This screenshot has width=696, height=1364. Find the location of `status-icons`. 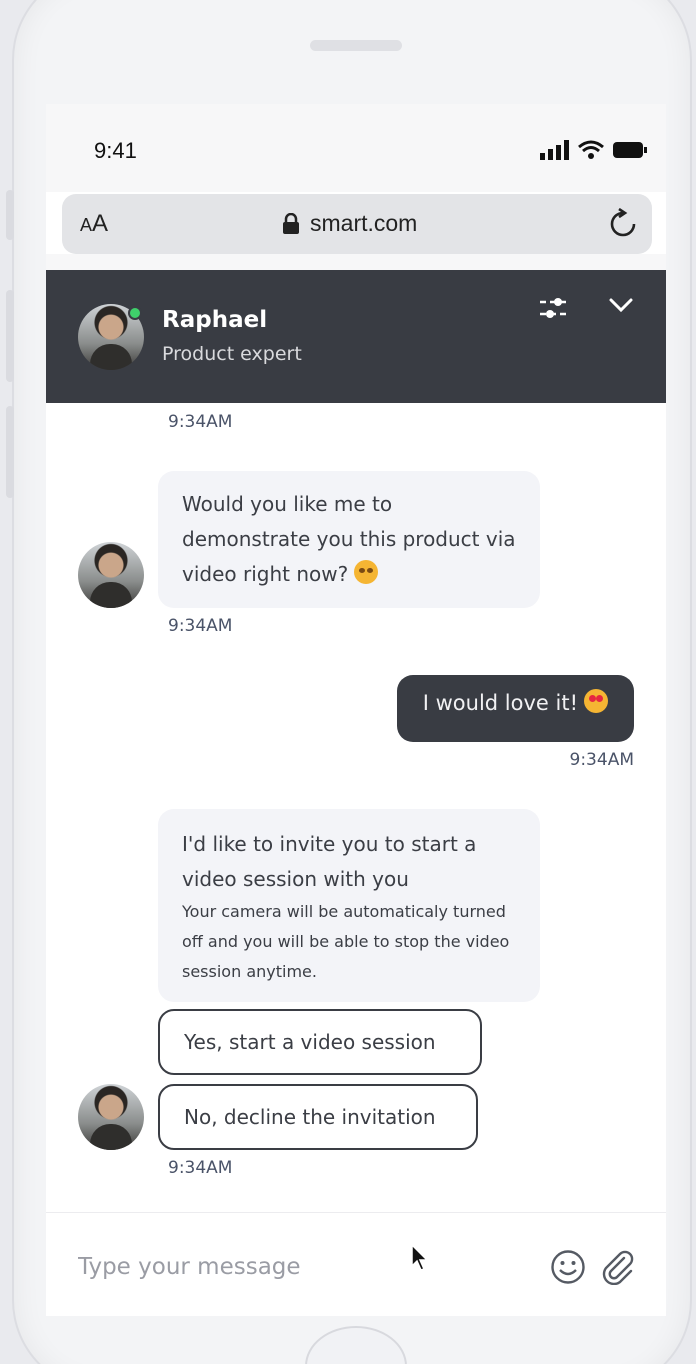

status-icons is located at coordinates (594, 150).